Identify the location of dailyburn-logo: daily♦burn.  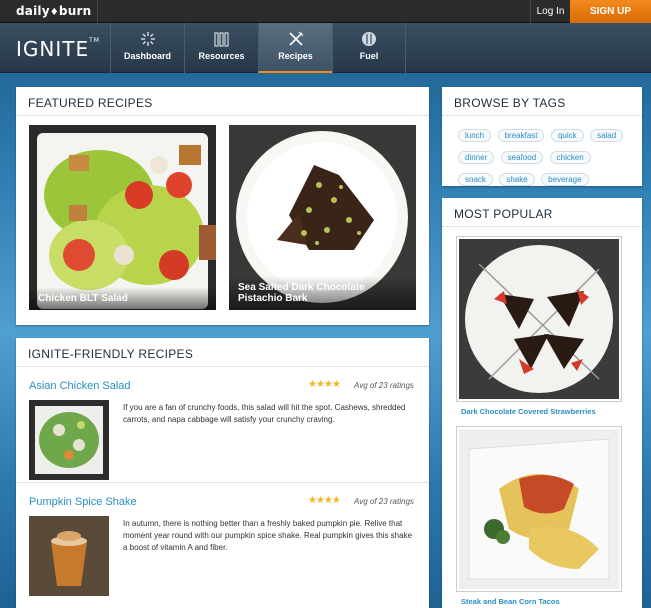
(53, 11).